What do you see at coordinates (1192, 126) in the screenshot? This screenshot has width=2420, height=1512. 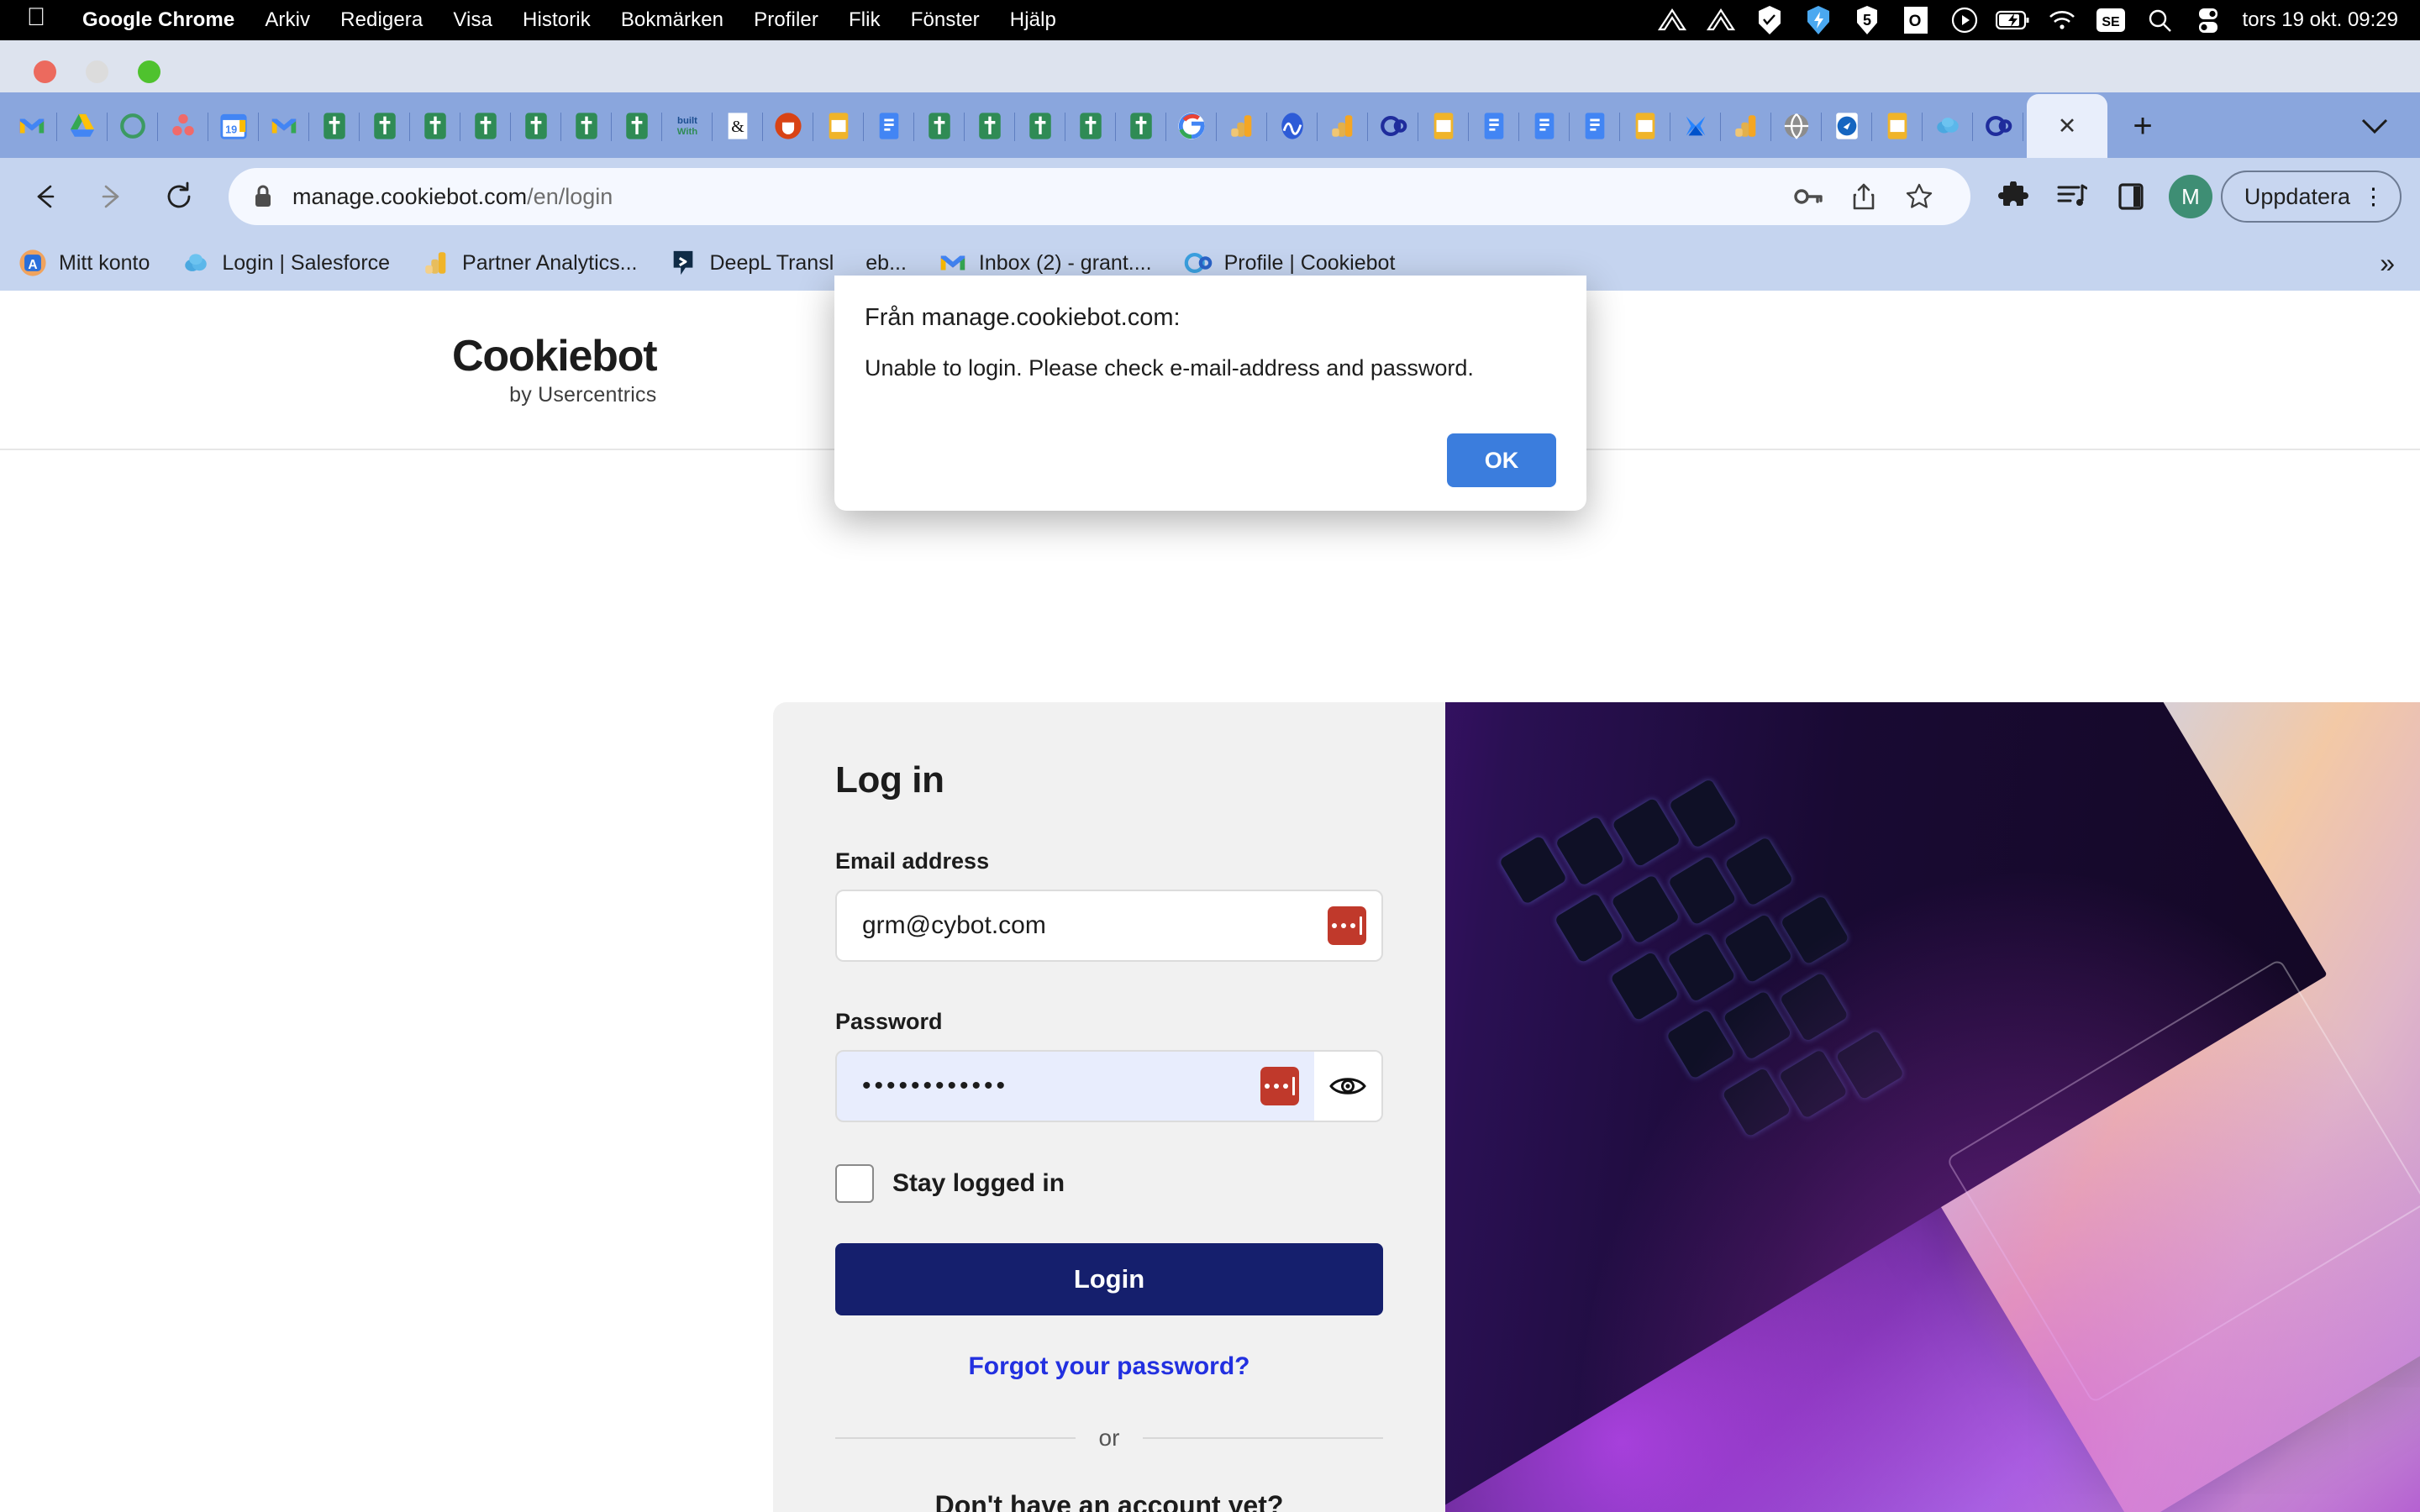 I see `tab-google-search` at bounding box center [1192, 126].